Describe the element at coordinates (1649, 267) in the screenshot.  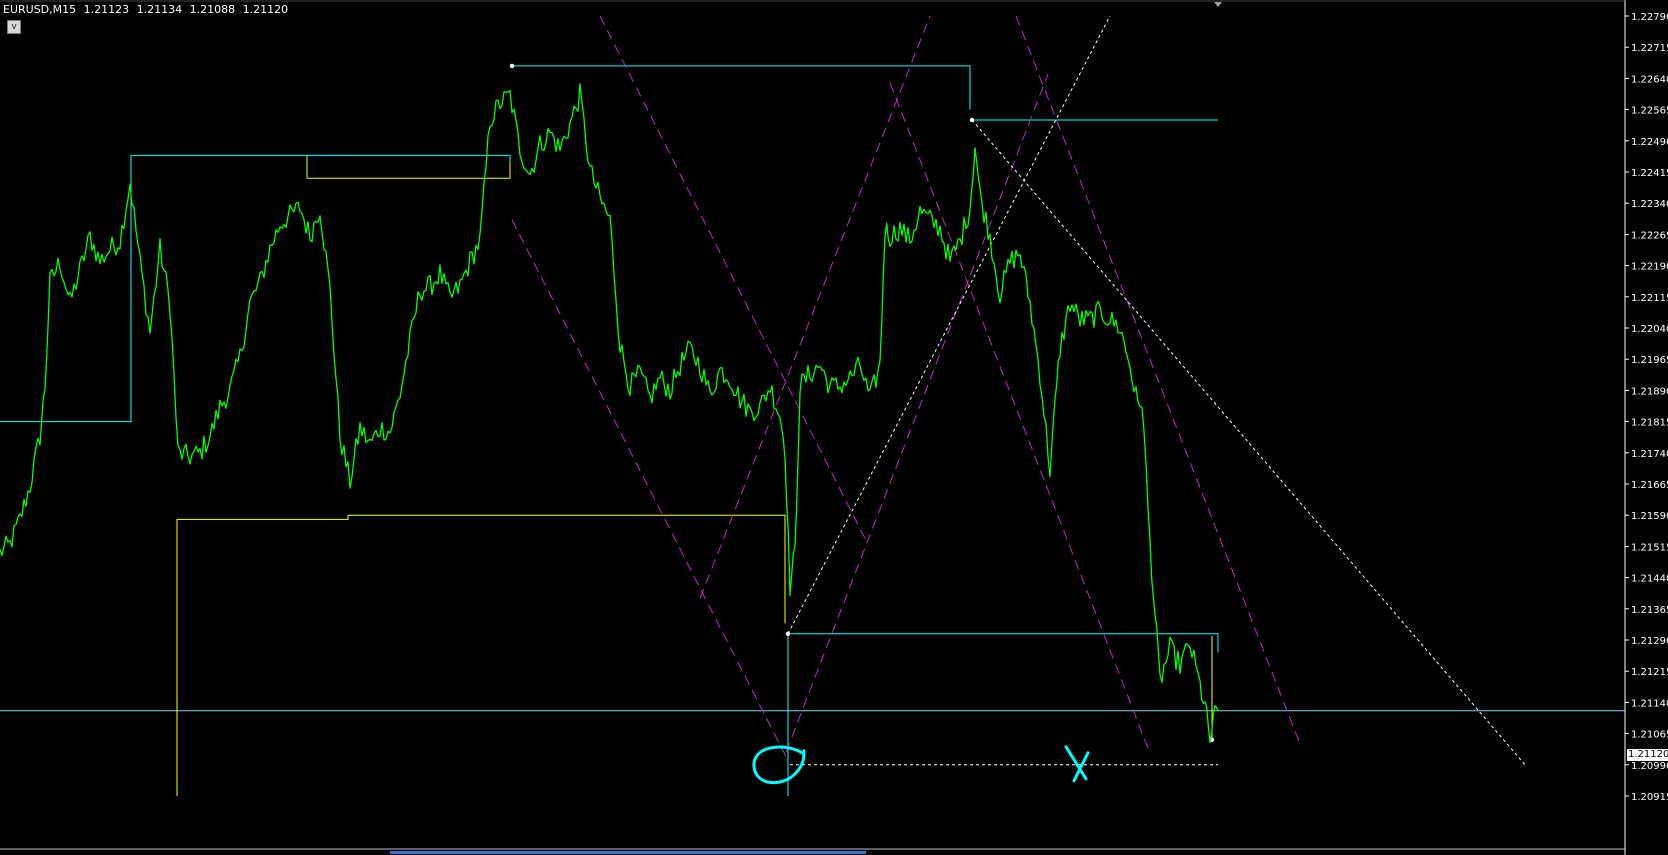
I see `y-tick-label: 1.22190` at that location.